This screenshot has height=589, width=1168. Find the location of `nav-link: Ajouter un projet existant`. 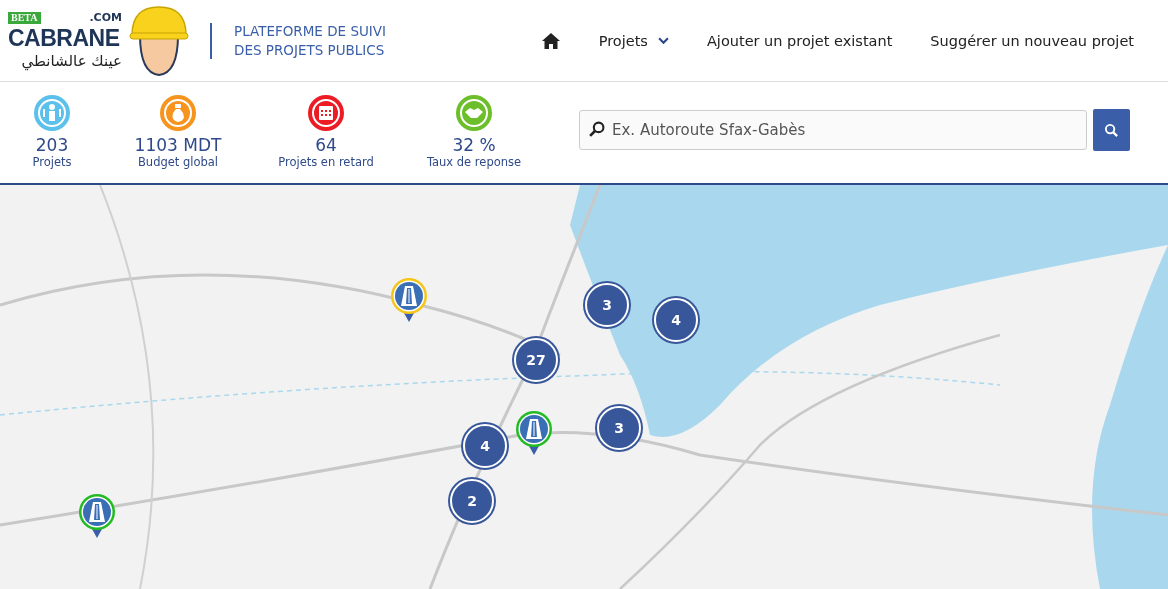

nav-link: Ajouter un projet existant is located at coordinates (799, 40).